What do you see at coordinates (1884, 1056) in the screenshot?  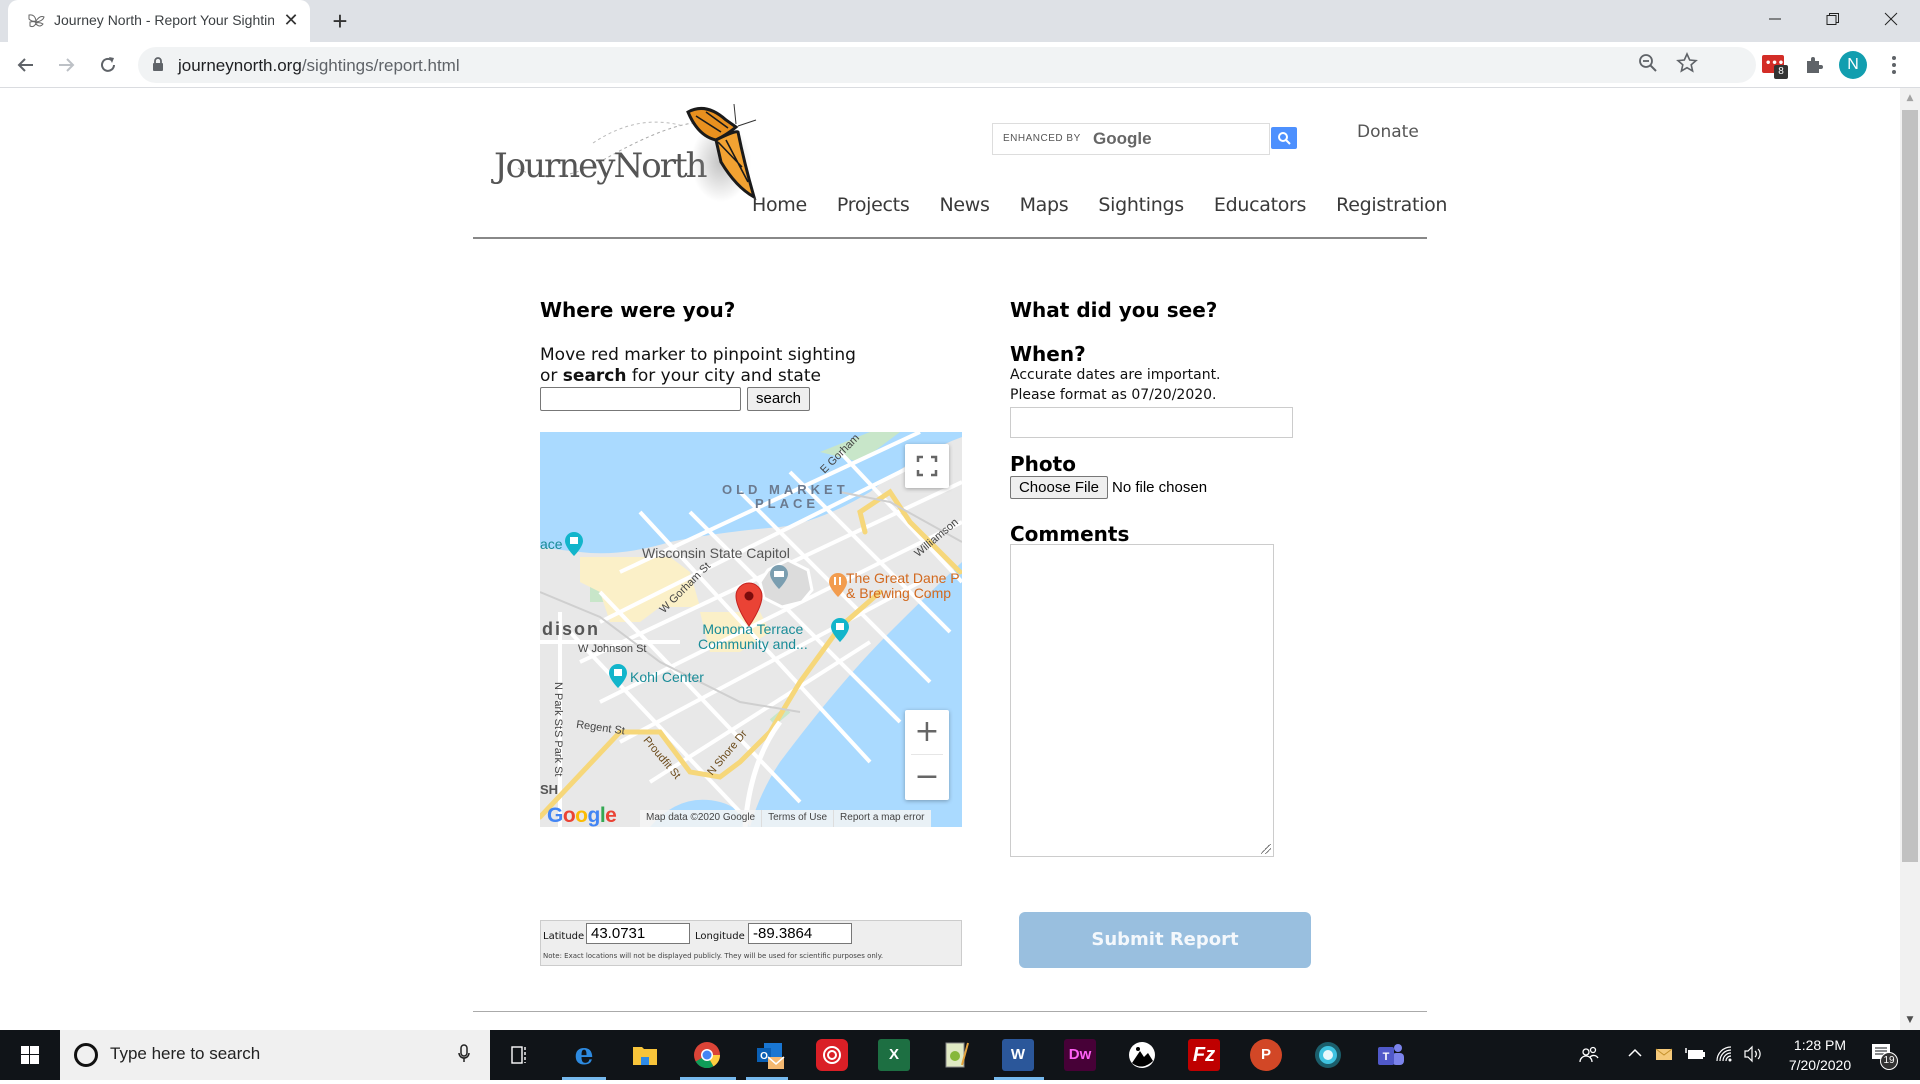 I see `action-center-button: 19` at bounding box center [1884, 1056].